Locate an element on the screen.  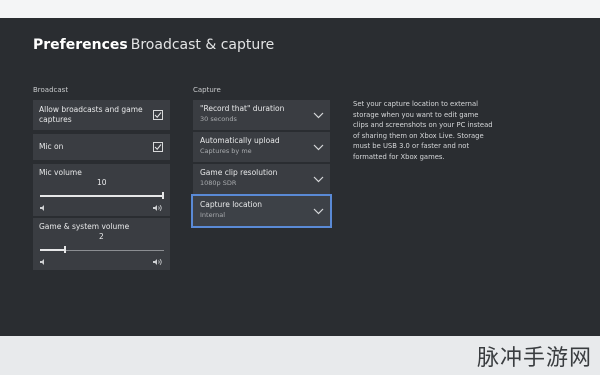
capture-section-label: Capture is located at coordinates (207, 90).